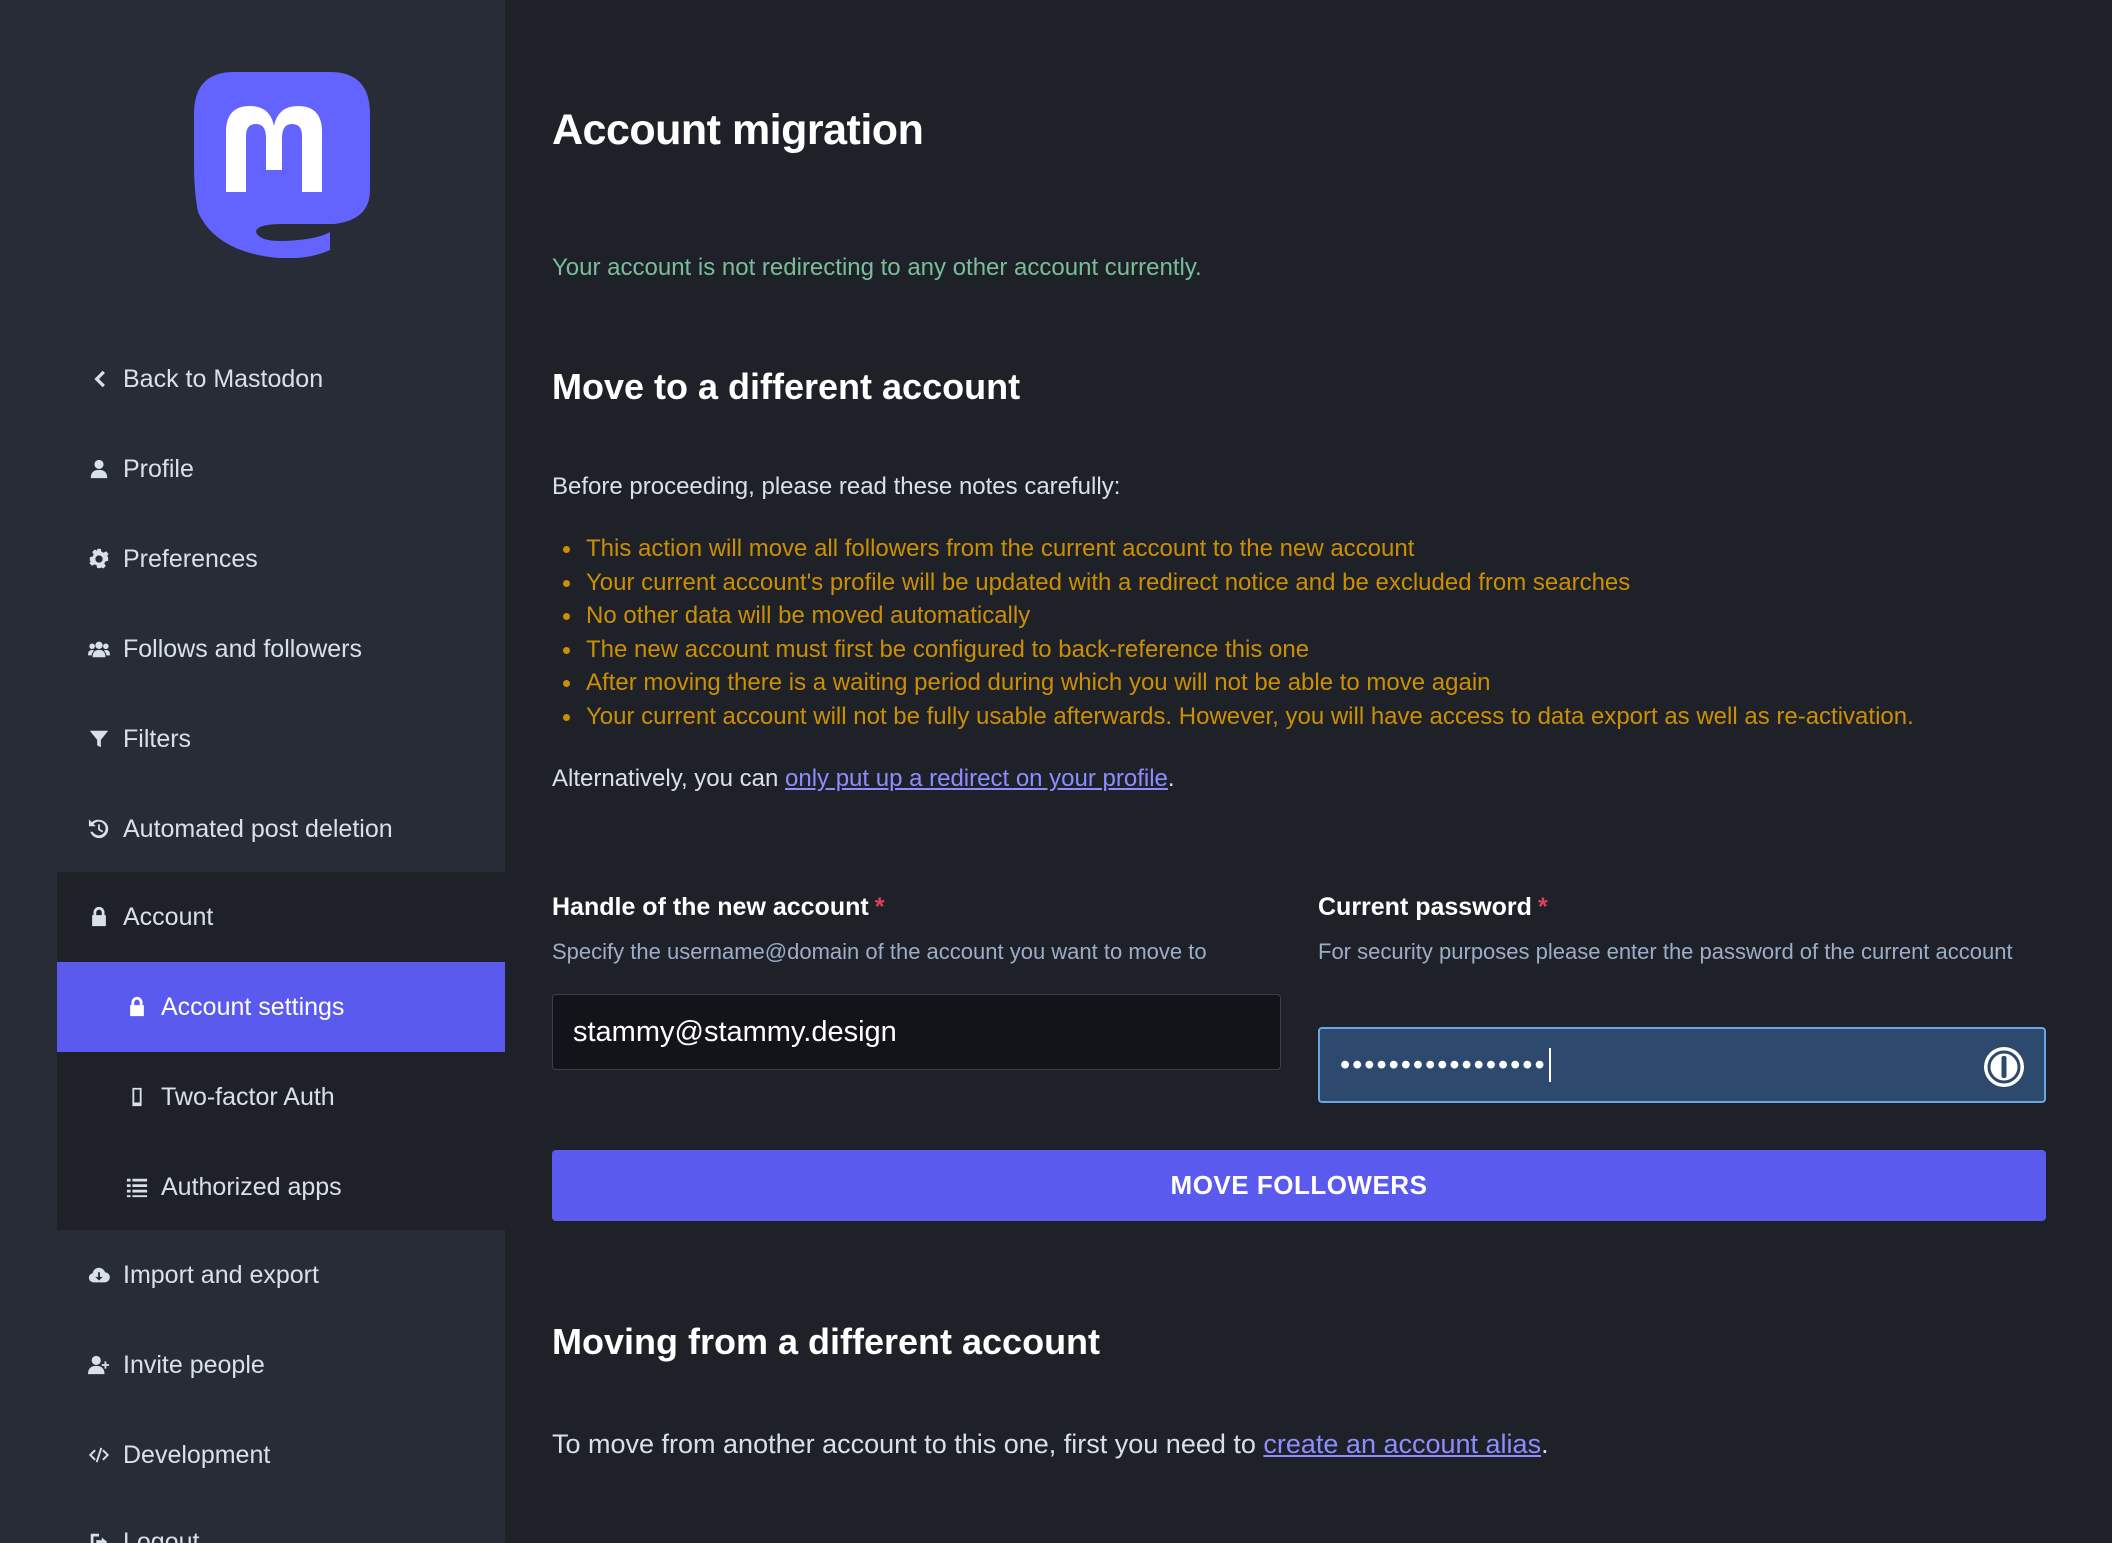  Describe the element at coordinates (1402, 1444) in the screenshot. I see `create-alias-link: create an account alias` at that location.